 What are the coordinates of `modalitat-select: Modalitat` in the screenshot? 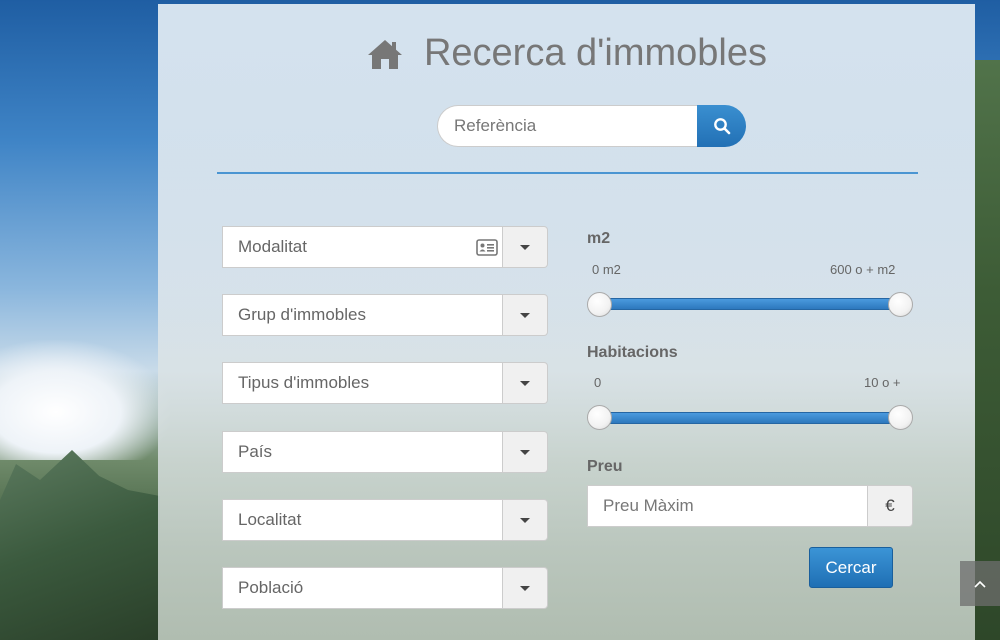 It's located at (385, 247).